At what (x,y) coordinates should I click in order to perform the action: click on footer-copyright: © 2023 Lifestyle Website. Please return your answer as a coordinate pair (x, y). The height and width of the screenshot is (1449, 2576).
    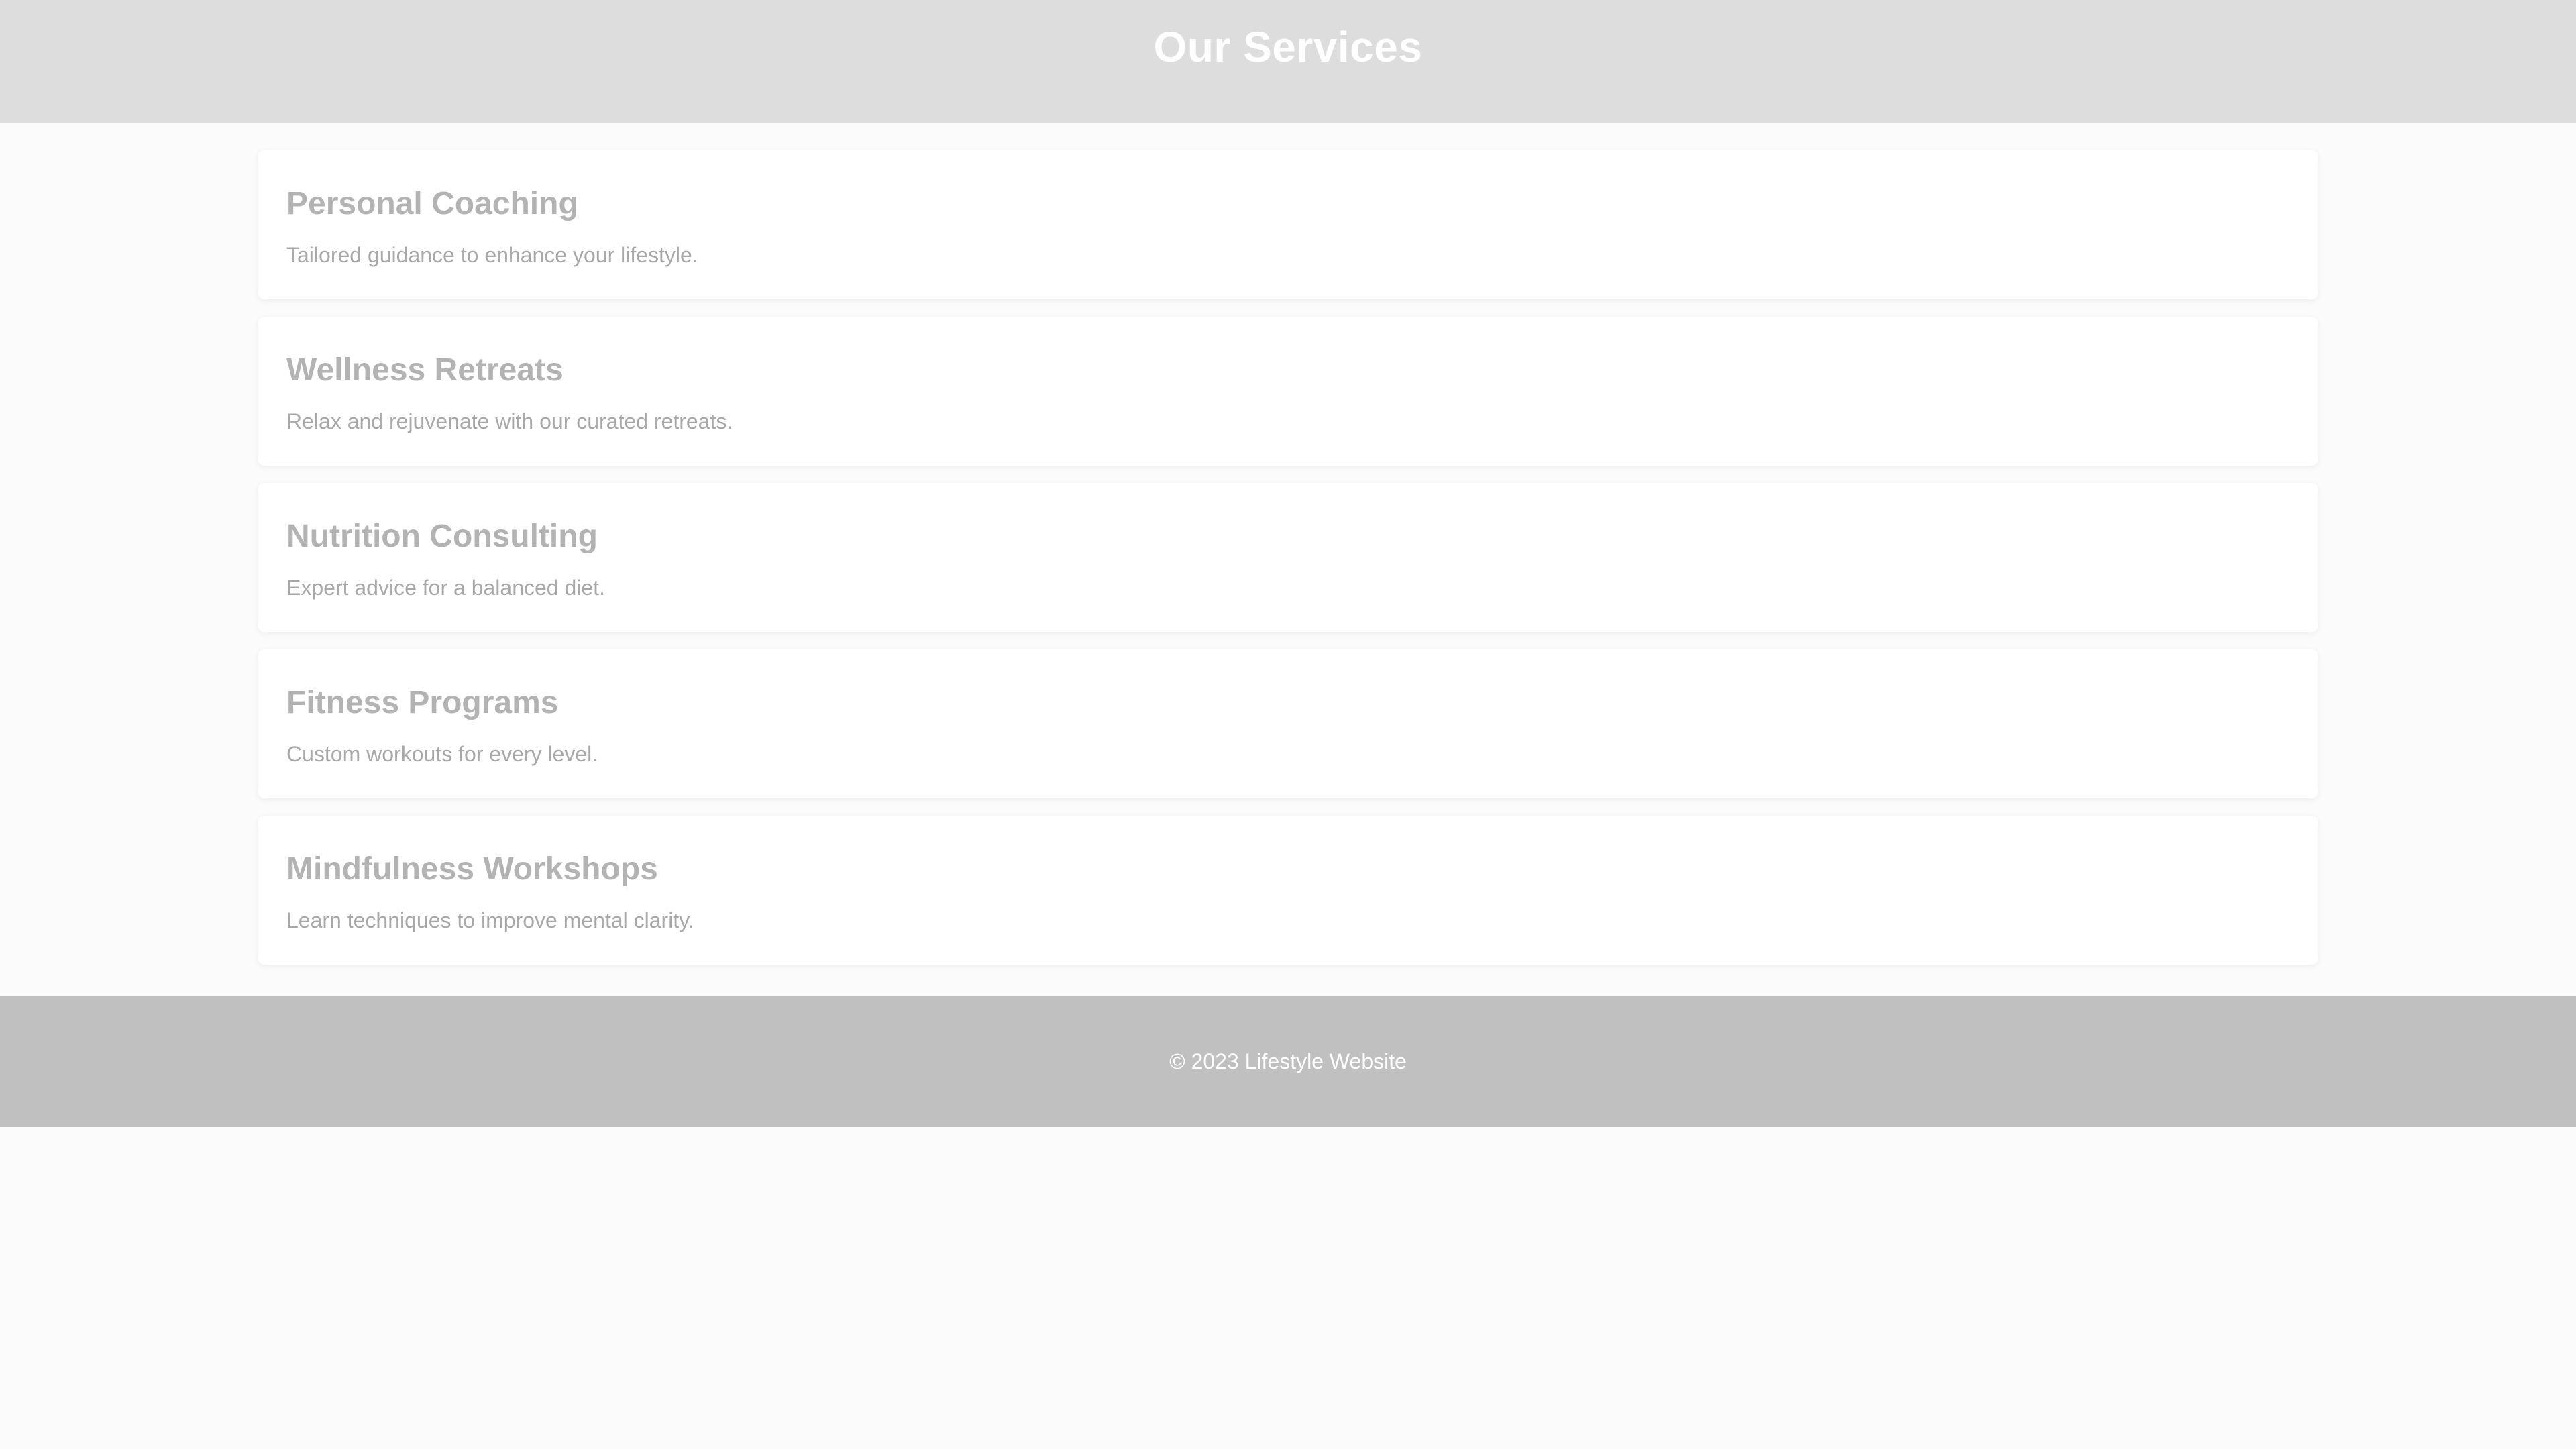
    Looking at the image, I should click on (1288, 1061).